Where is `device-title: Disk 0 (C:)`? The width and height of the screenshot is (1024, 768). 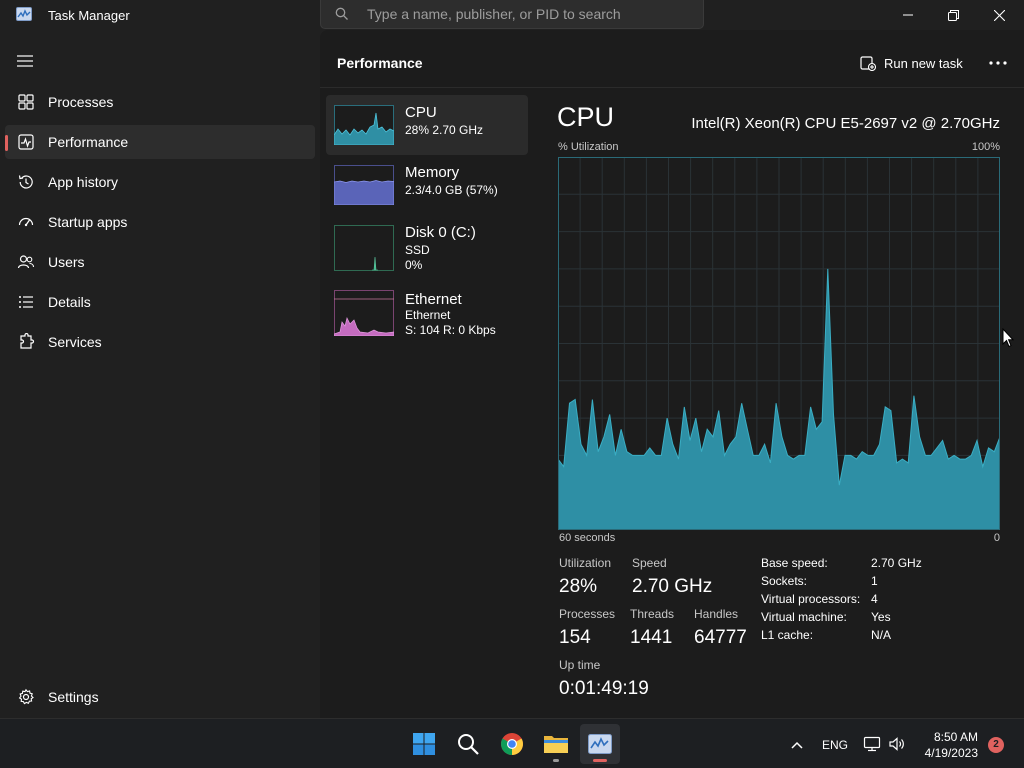 device-title: Disk 0 (C:) is located at coordinates (440, 232).